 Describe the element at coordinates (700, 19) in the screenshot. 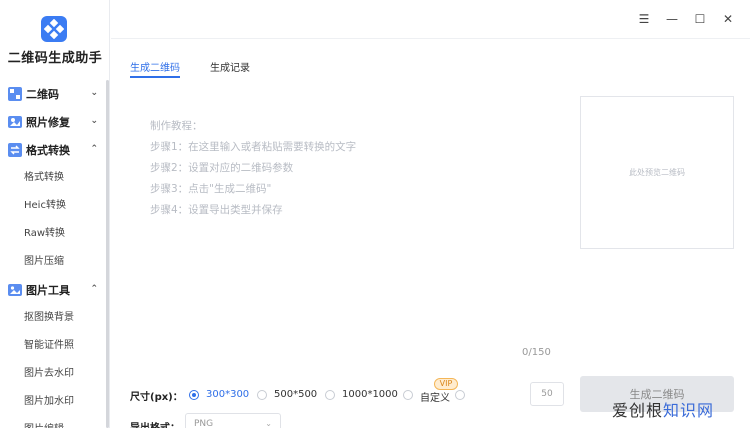

I see `maximize-icon: ☐` at that location.